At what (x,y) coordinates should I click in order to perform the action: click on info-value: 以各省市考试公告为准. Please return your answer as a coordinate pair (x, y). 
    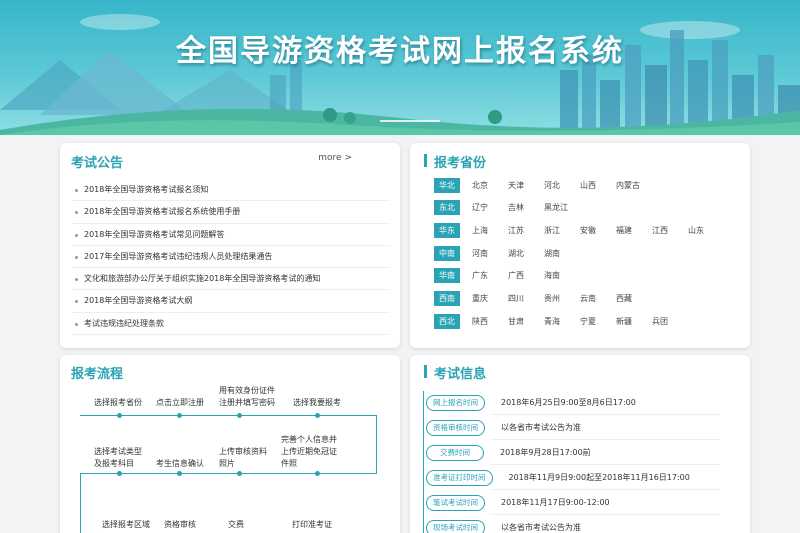
    Looking at the image, I should click on (541, 427).